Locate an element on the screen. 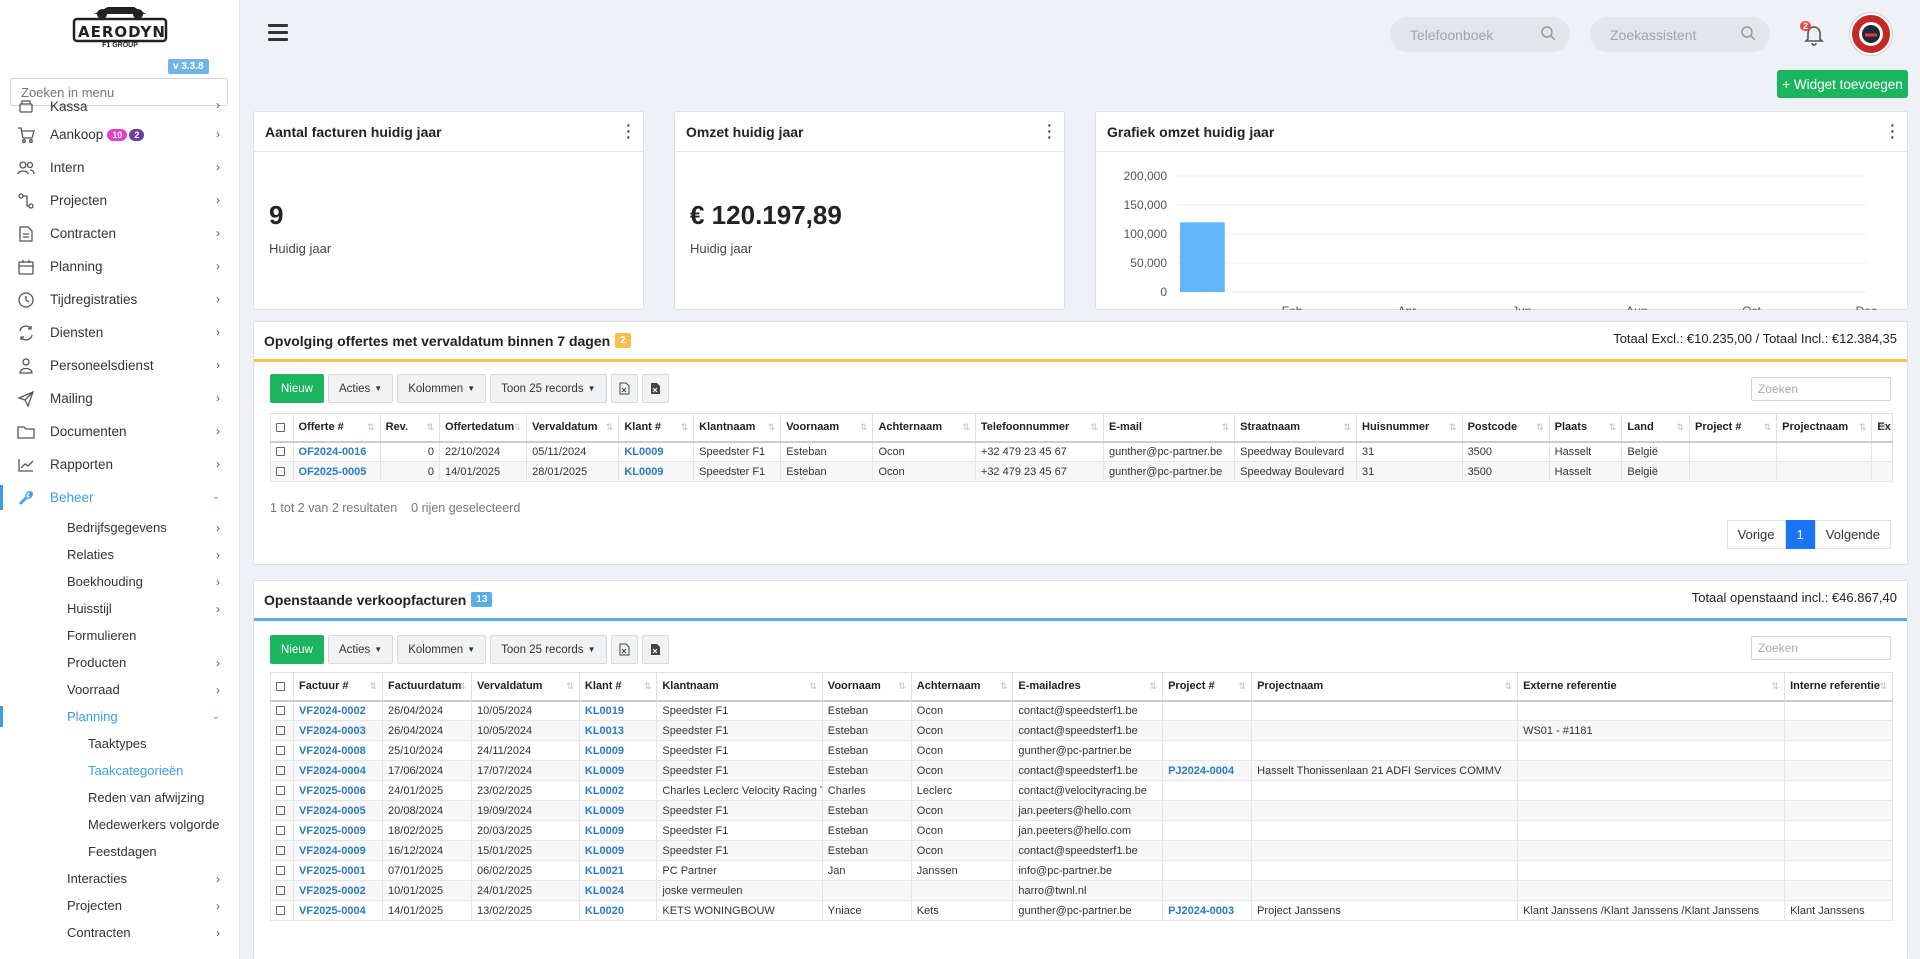 Image resolution: width=1920 pixels, height=959 pixels. submenu-interacties: Interacties › is located at coordinates (119, 878).